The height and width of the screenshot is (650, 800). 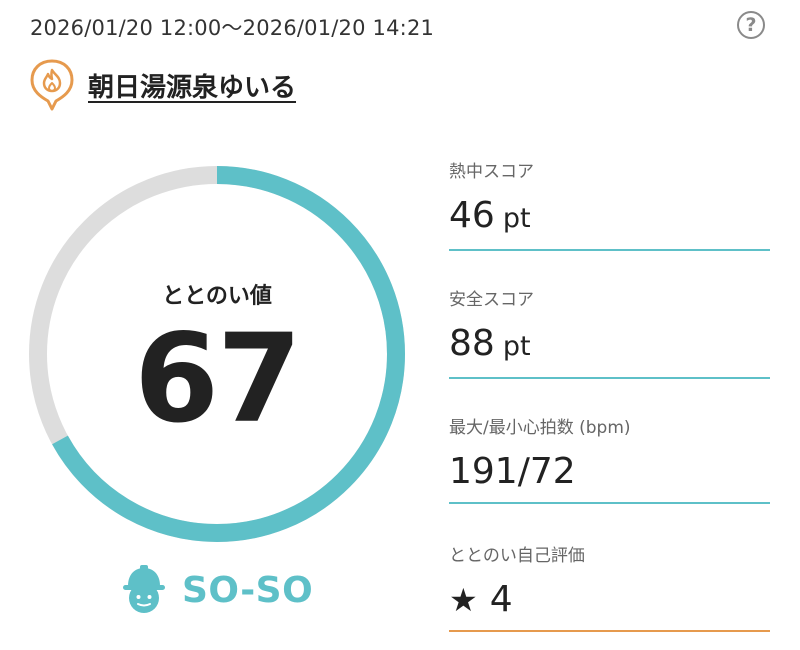 I want to click on facility-link: 朝日湯源泉ゆいる, so click(x=162, y=85).